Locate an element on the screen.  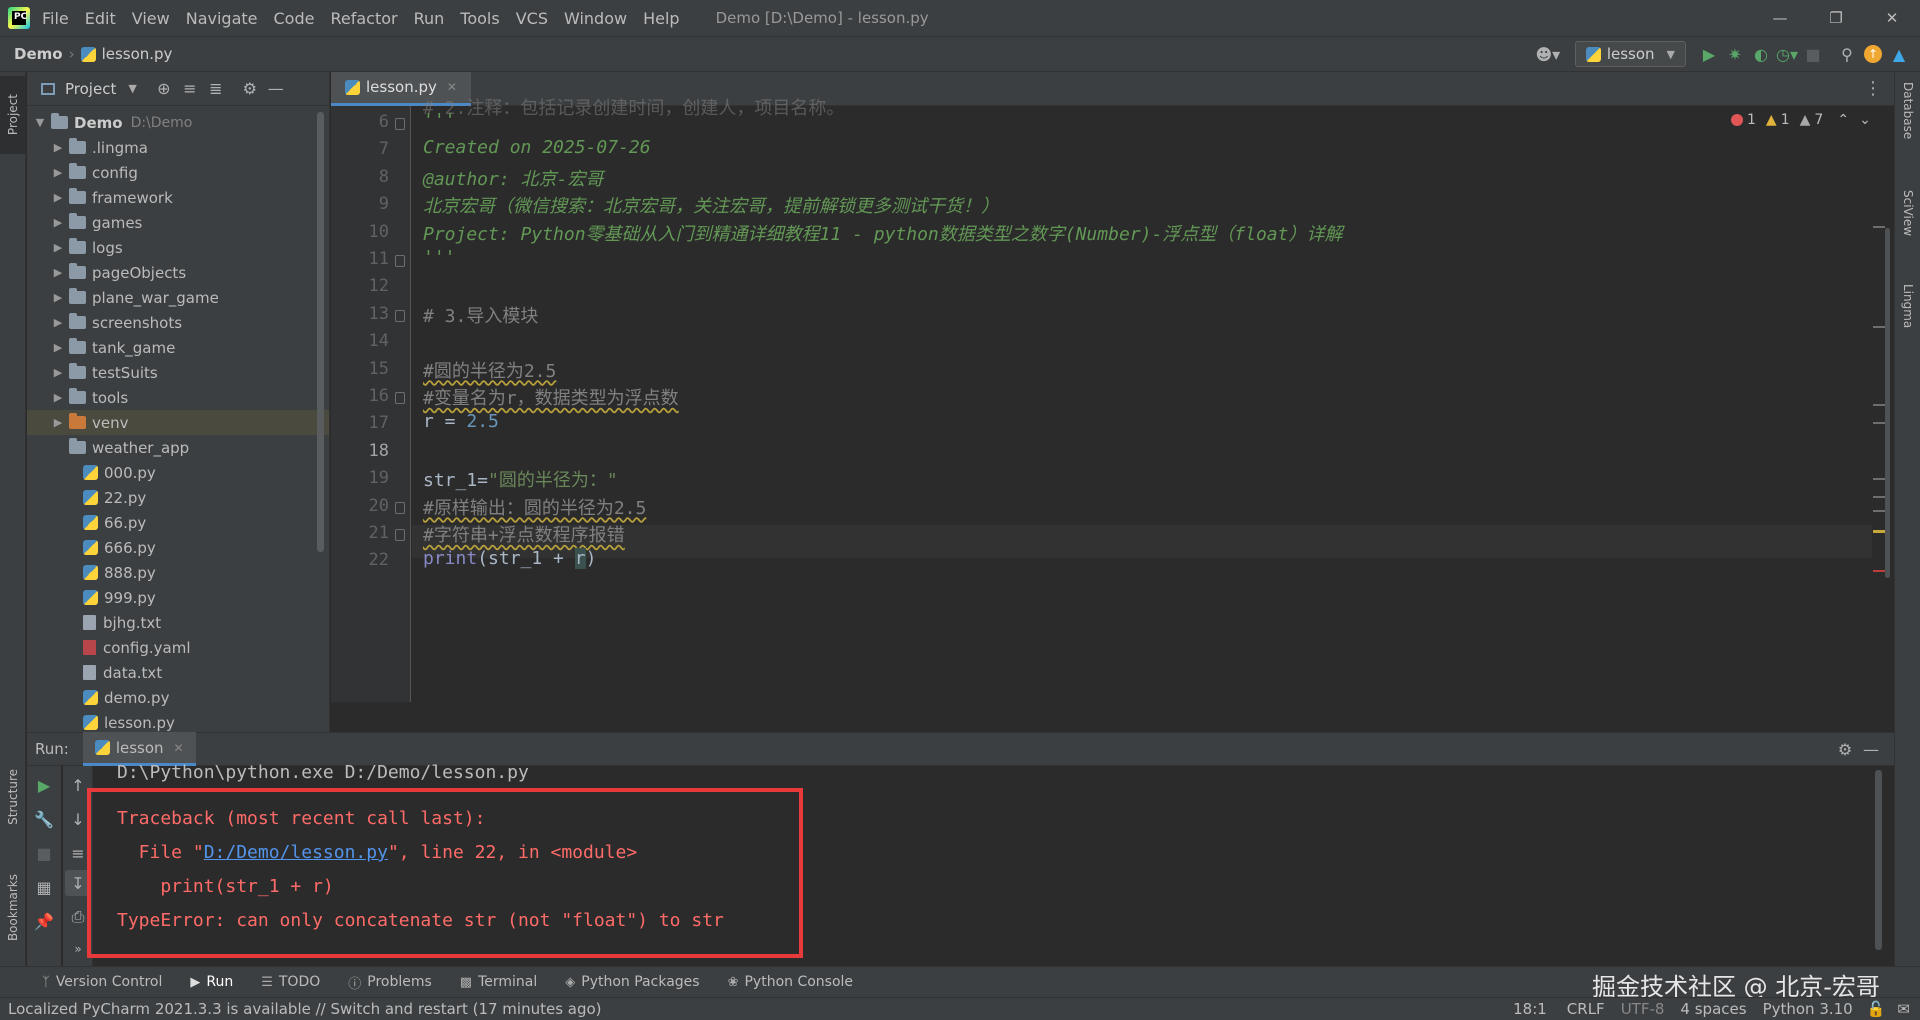
menu-run: Run is located at coordinates (429, 18).